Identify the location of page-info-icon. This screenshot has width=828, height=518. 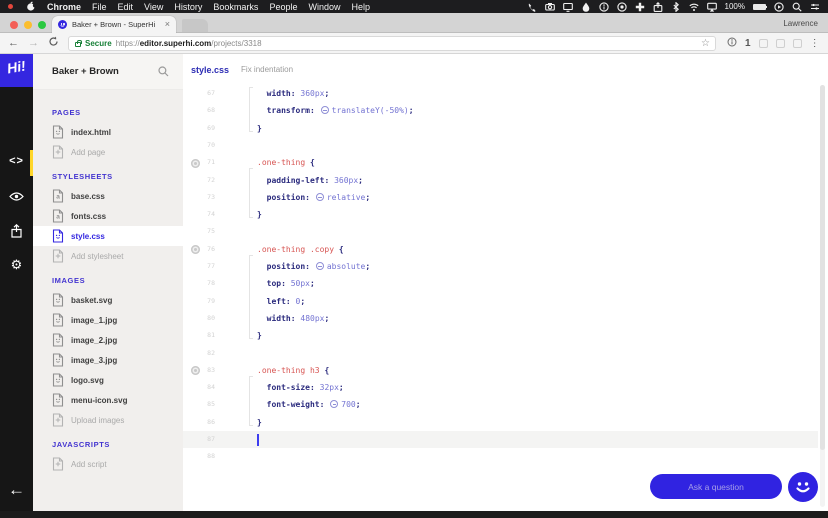
(732, 43).